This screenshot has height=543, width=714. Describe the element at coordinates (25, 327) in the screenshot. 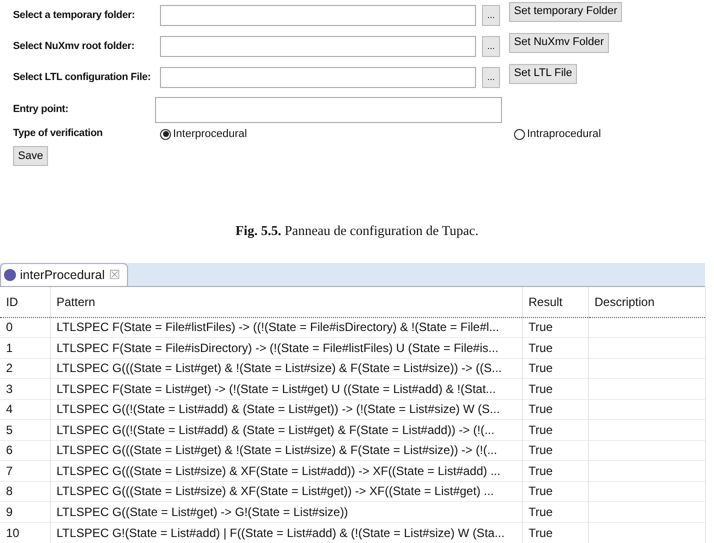

I see `table-cell: 0` at that location.